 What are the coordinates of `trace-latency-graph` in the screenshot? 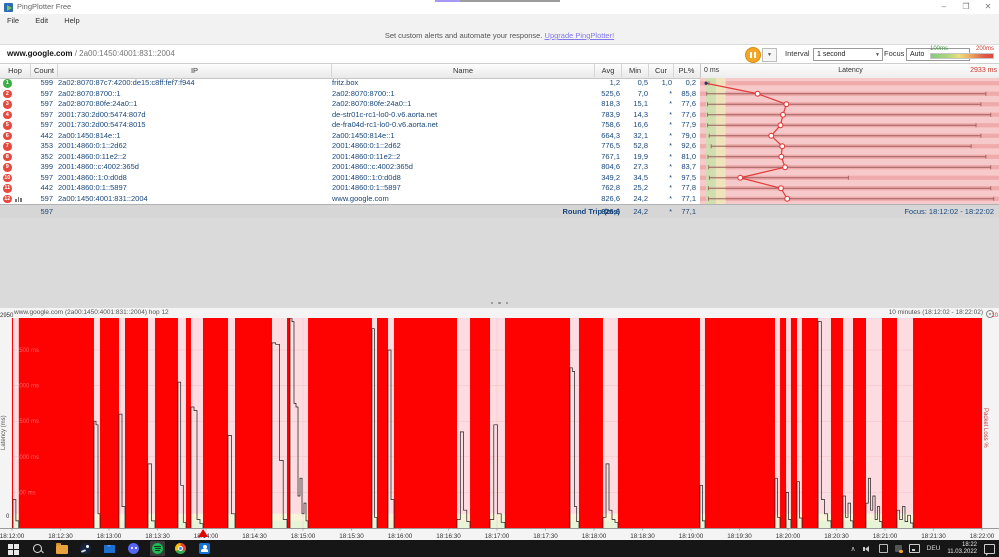 It's located at (849, 141).